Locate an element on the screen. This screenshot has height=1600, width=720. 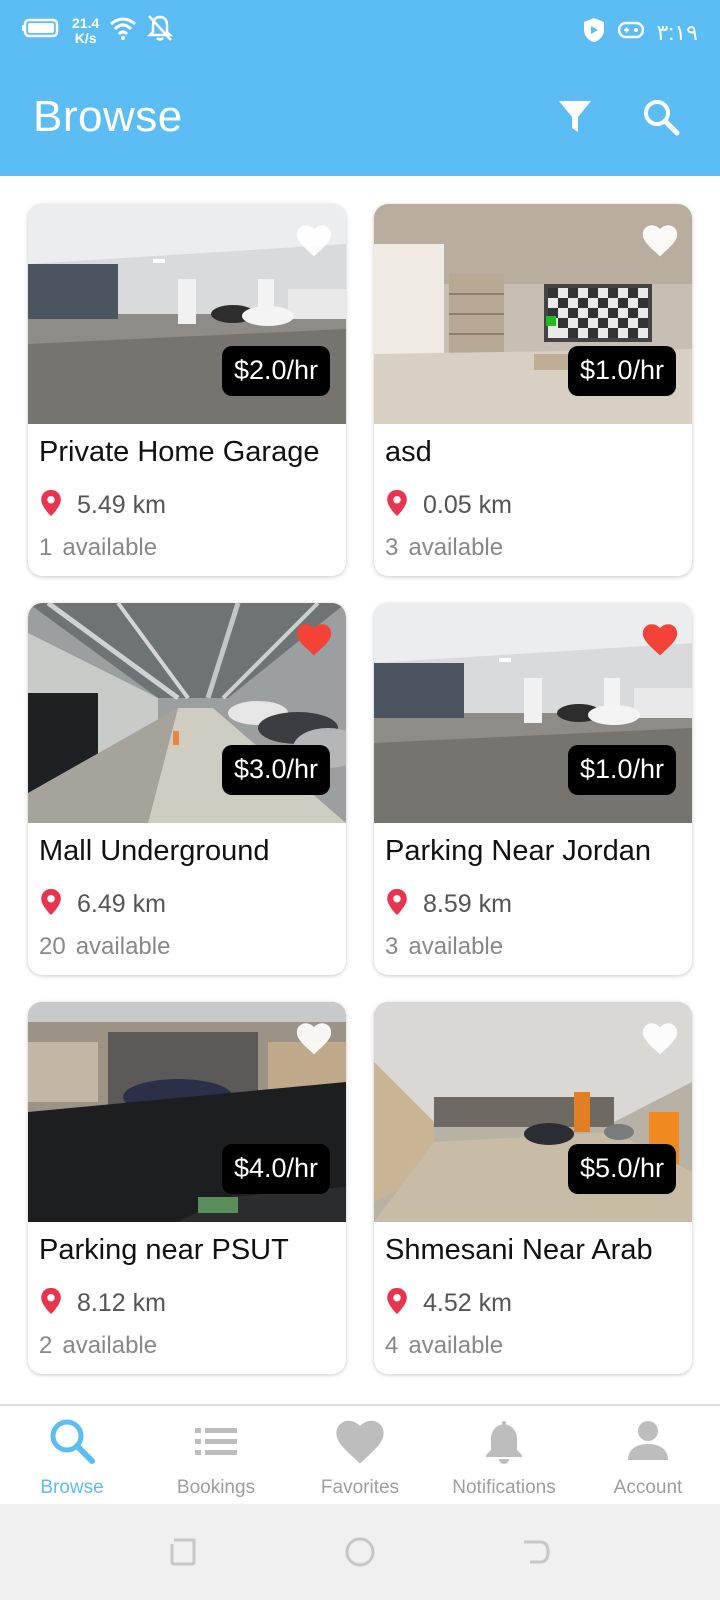
heart-icon is located at coordinates (360, 1443).